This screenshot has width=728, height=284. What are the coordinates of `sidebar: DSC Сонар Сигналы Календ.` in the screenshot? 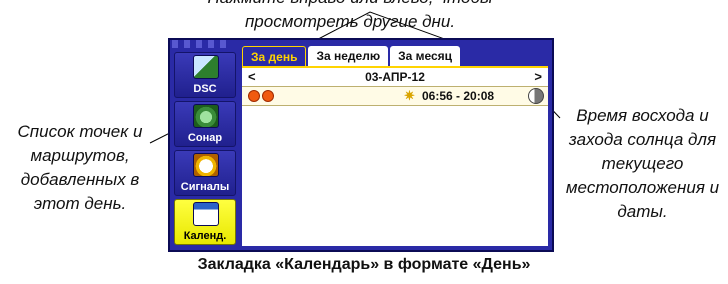 It's located at (205, 150).